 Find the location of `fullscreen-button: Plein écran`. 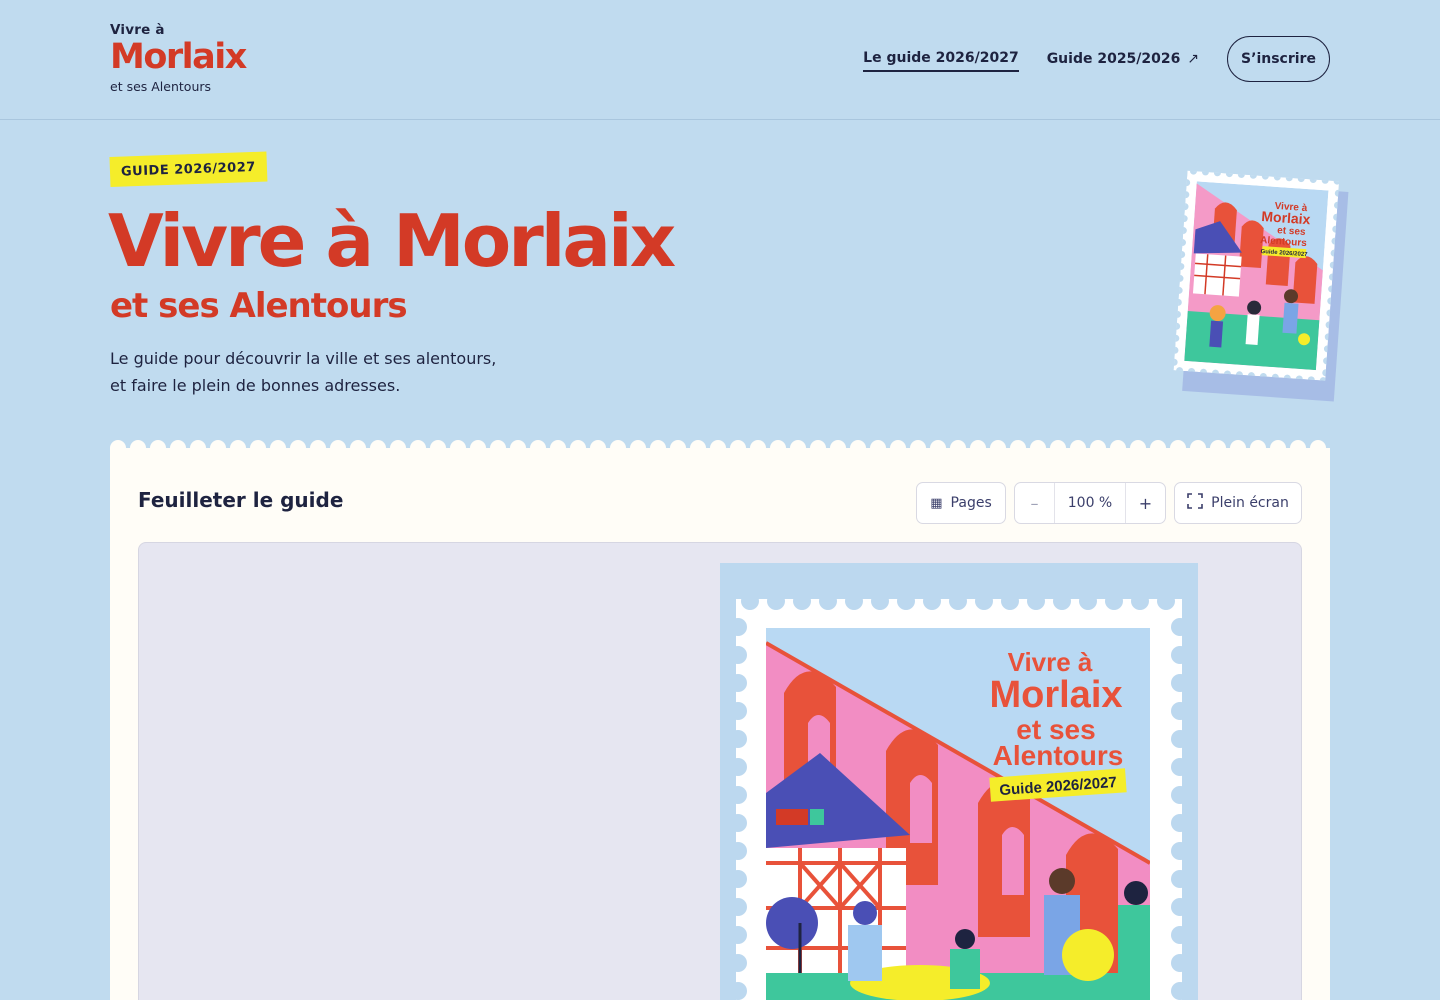

fullscreen-button: Plein écran is located at coordinates (1238, 503).